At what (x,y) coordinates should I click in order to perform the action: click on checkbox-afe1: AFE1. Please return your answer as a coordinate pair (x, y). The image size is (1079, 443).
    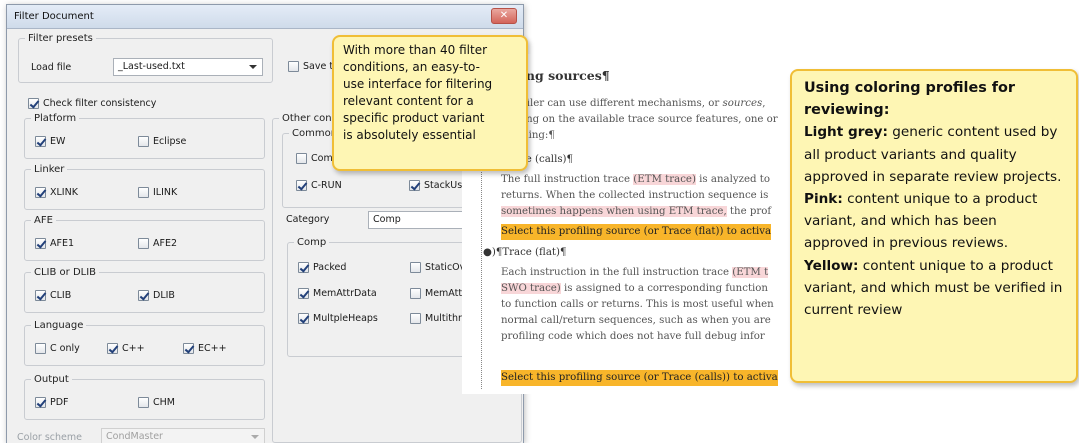
    Looking at the image, I should click on (54, 243).